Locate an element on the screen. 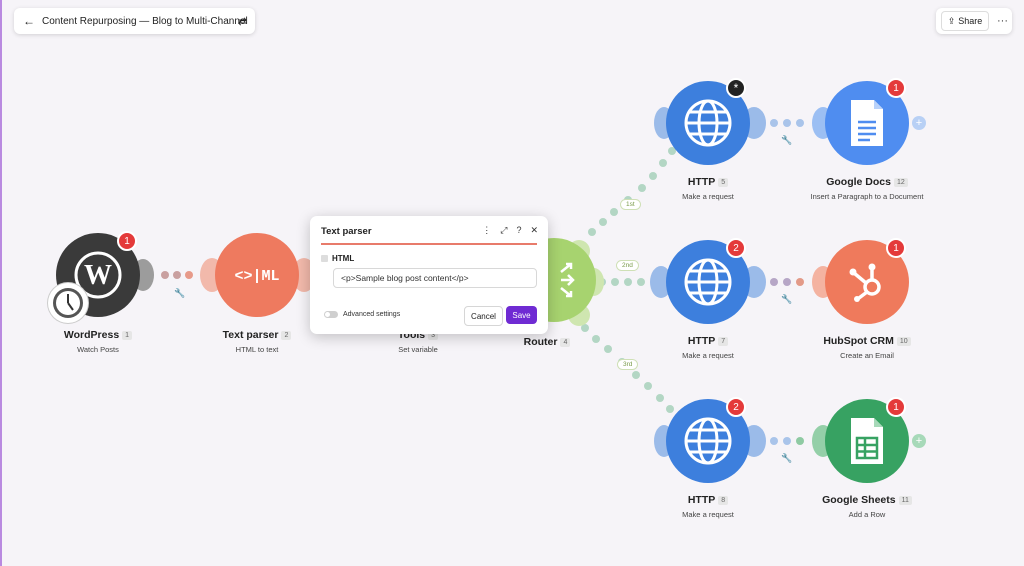 The image size is (1024, 566). router-name: Router is located at coordinates (540, 342).